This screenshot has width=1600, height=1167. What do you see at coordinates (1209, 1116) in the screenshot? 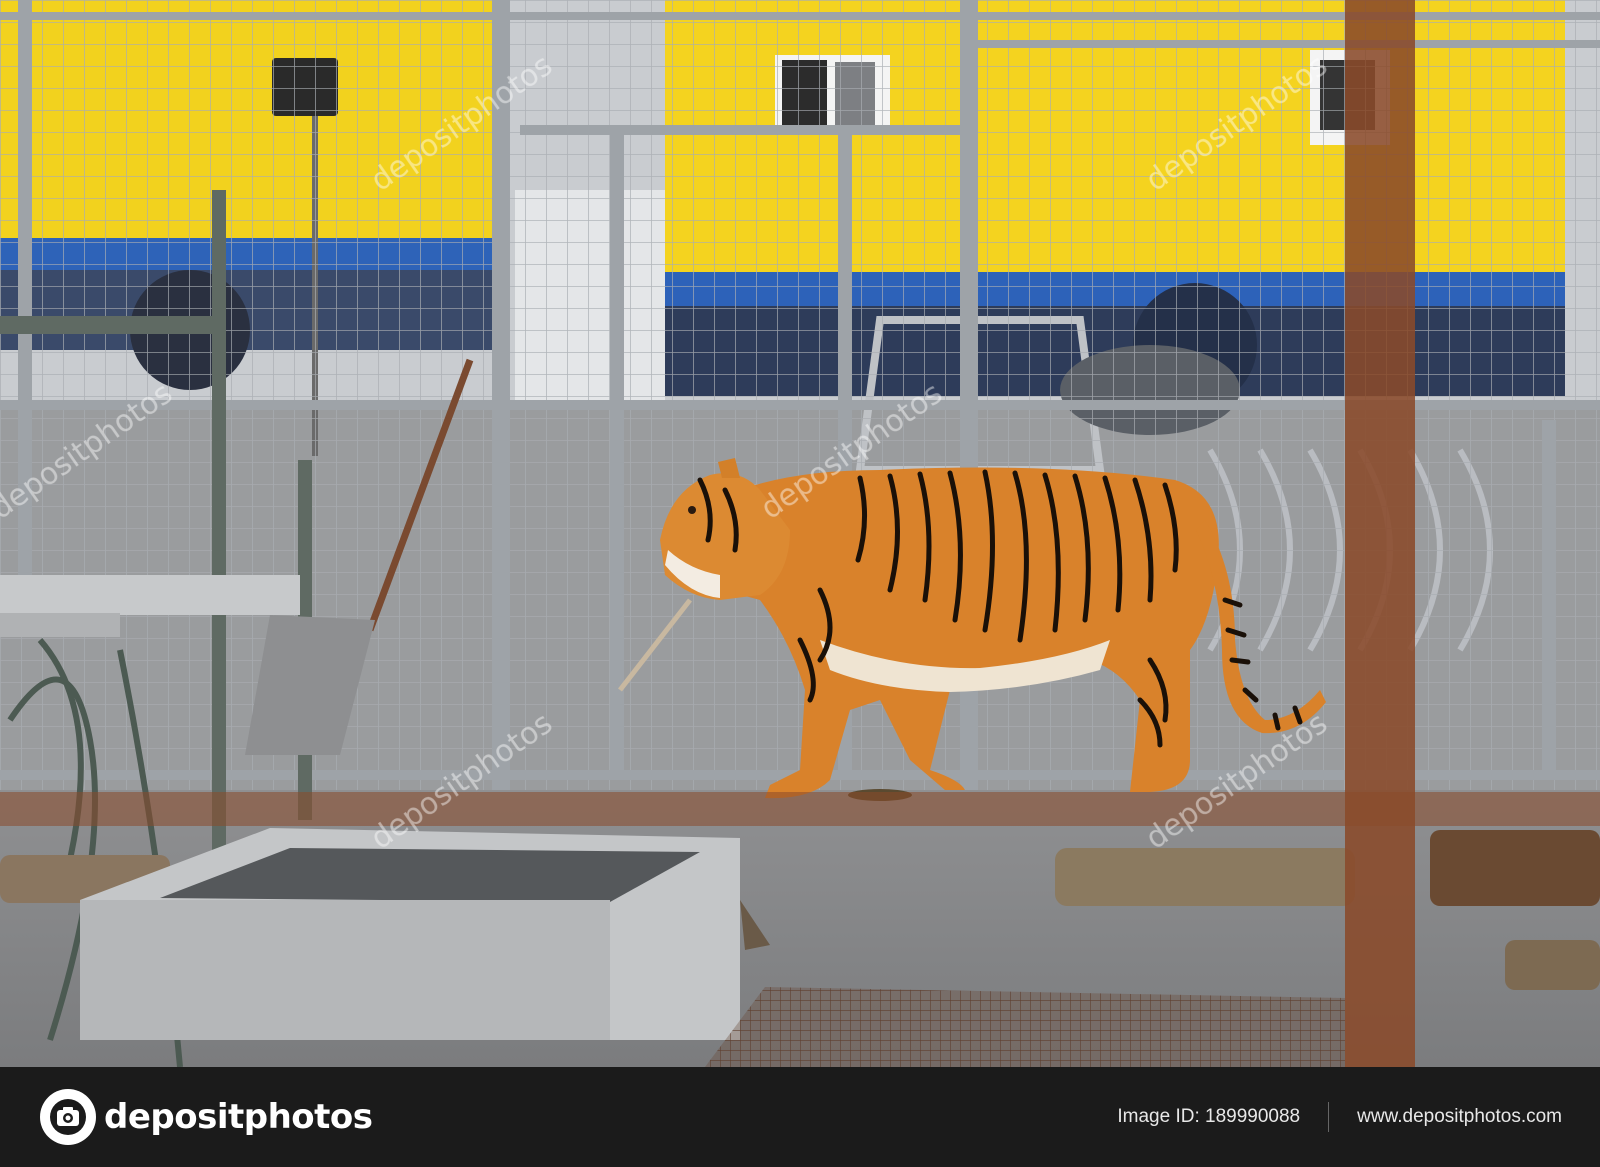
I see `image-id: Image ID: 189990088` at bounding box center [1209, 1116].